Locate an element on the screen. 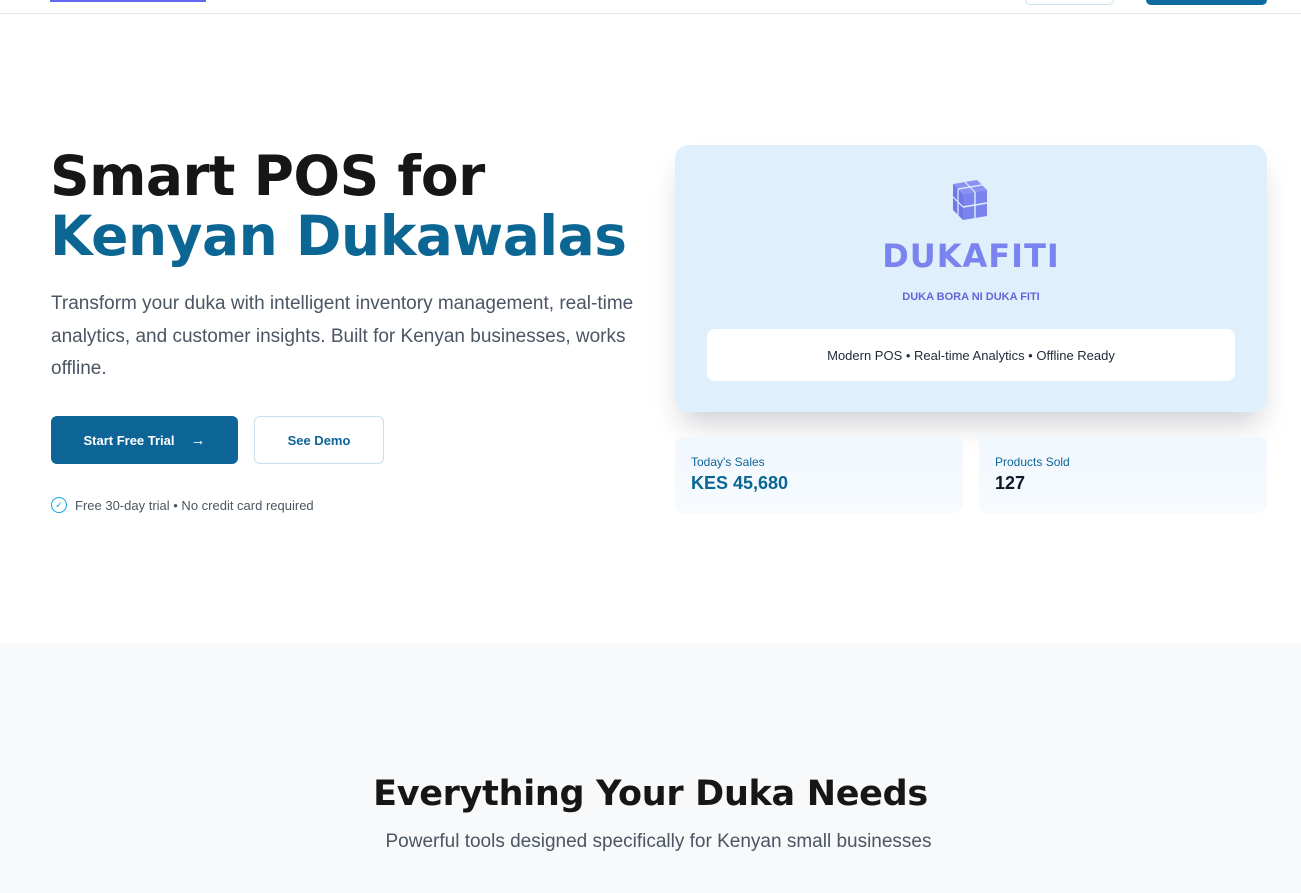 This screenshot has width=1301, height=893. stat-label: Products Sold is located at coordinates (1032, 462).